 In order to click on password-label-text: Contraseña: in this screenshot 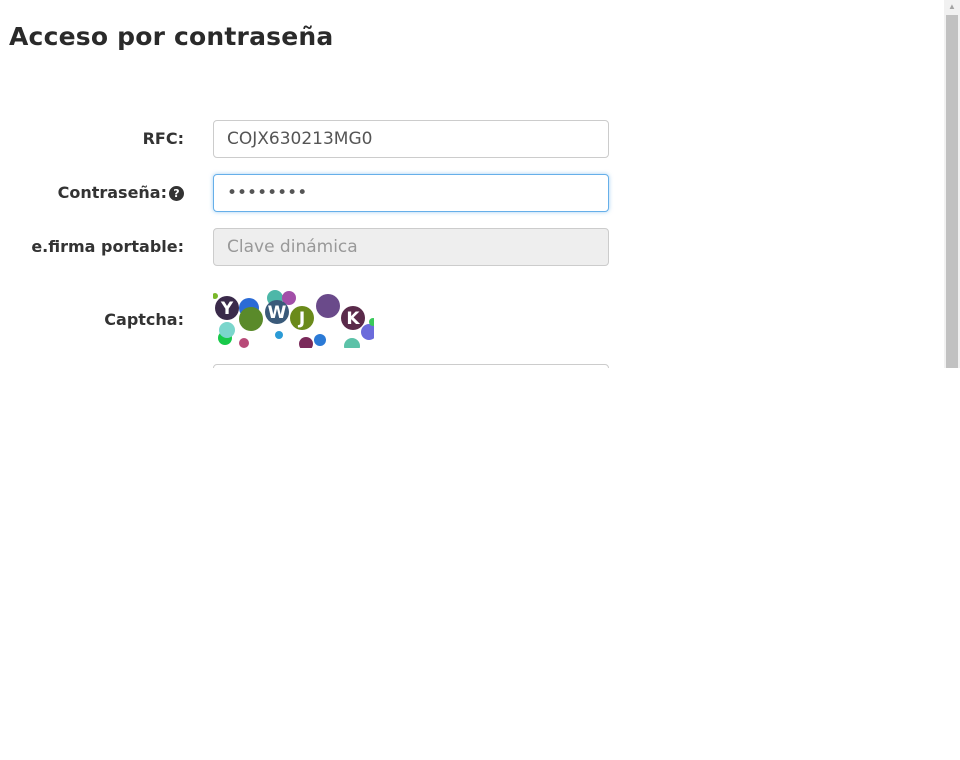, I will do `click(112, 192)`.